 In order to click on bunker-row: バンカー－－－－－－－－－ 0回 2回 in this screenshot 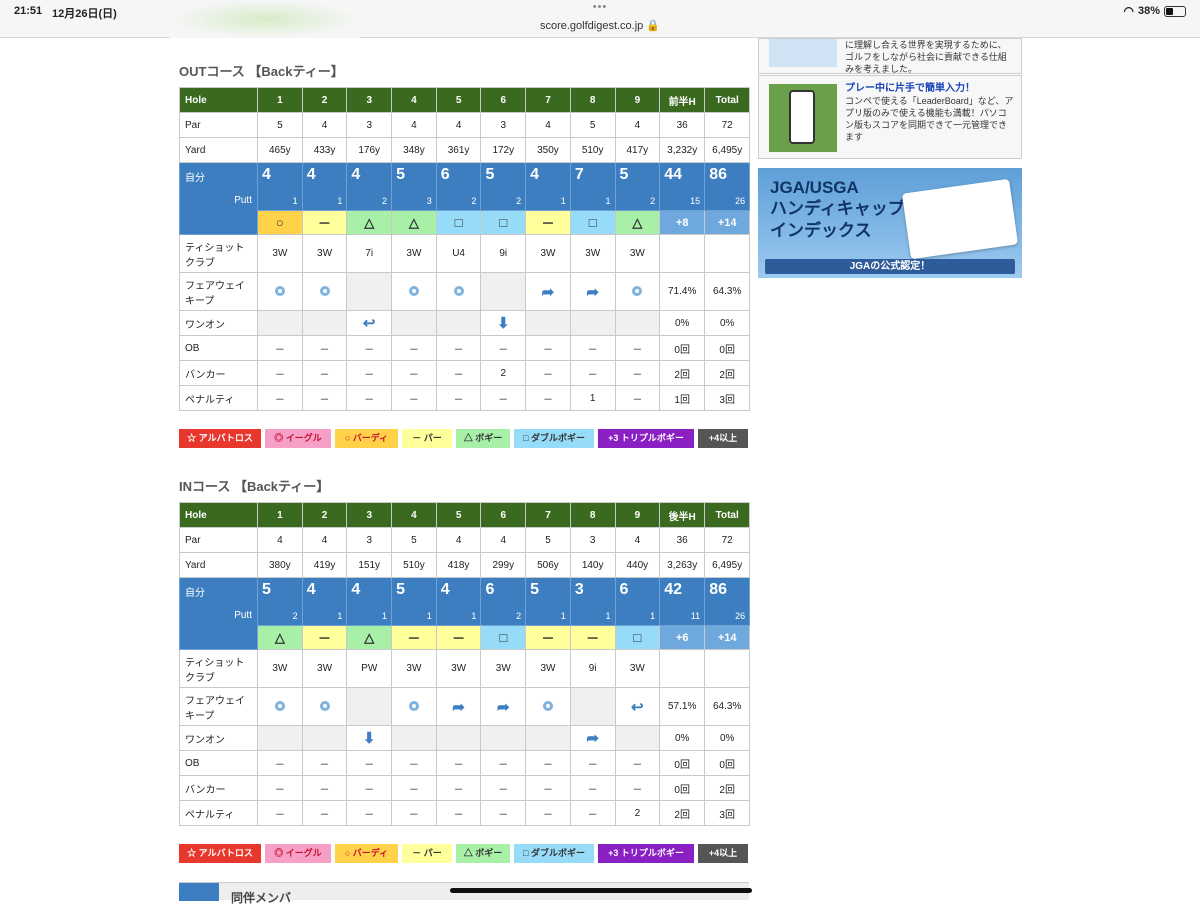, I will do `click(465, 788)`.